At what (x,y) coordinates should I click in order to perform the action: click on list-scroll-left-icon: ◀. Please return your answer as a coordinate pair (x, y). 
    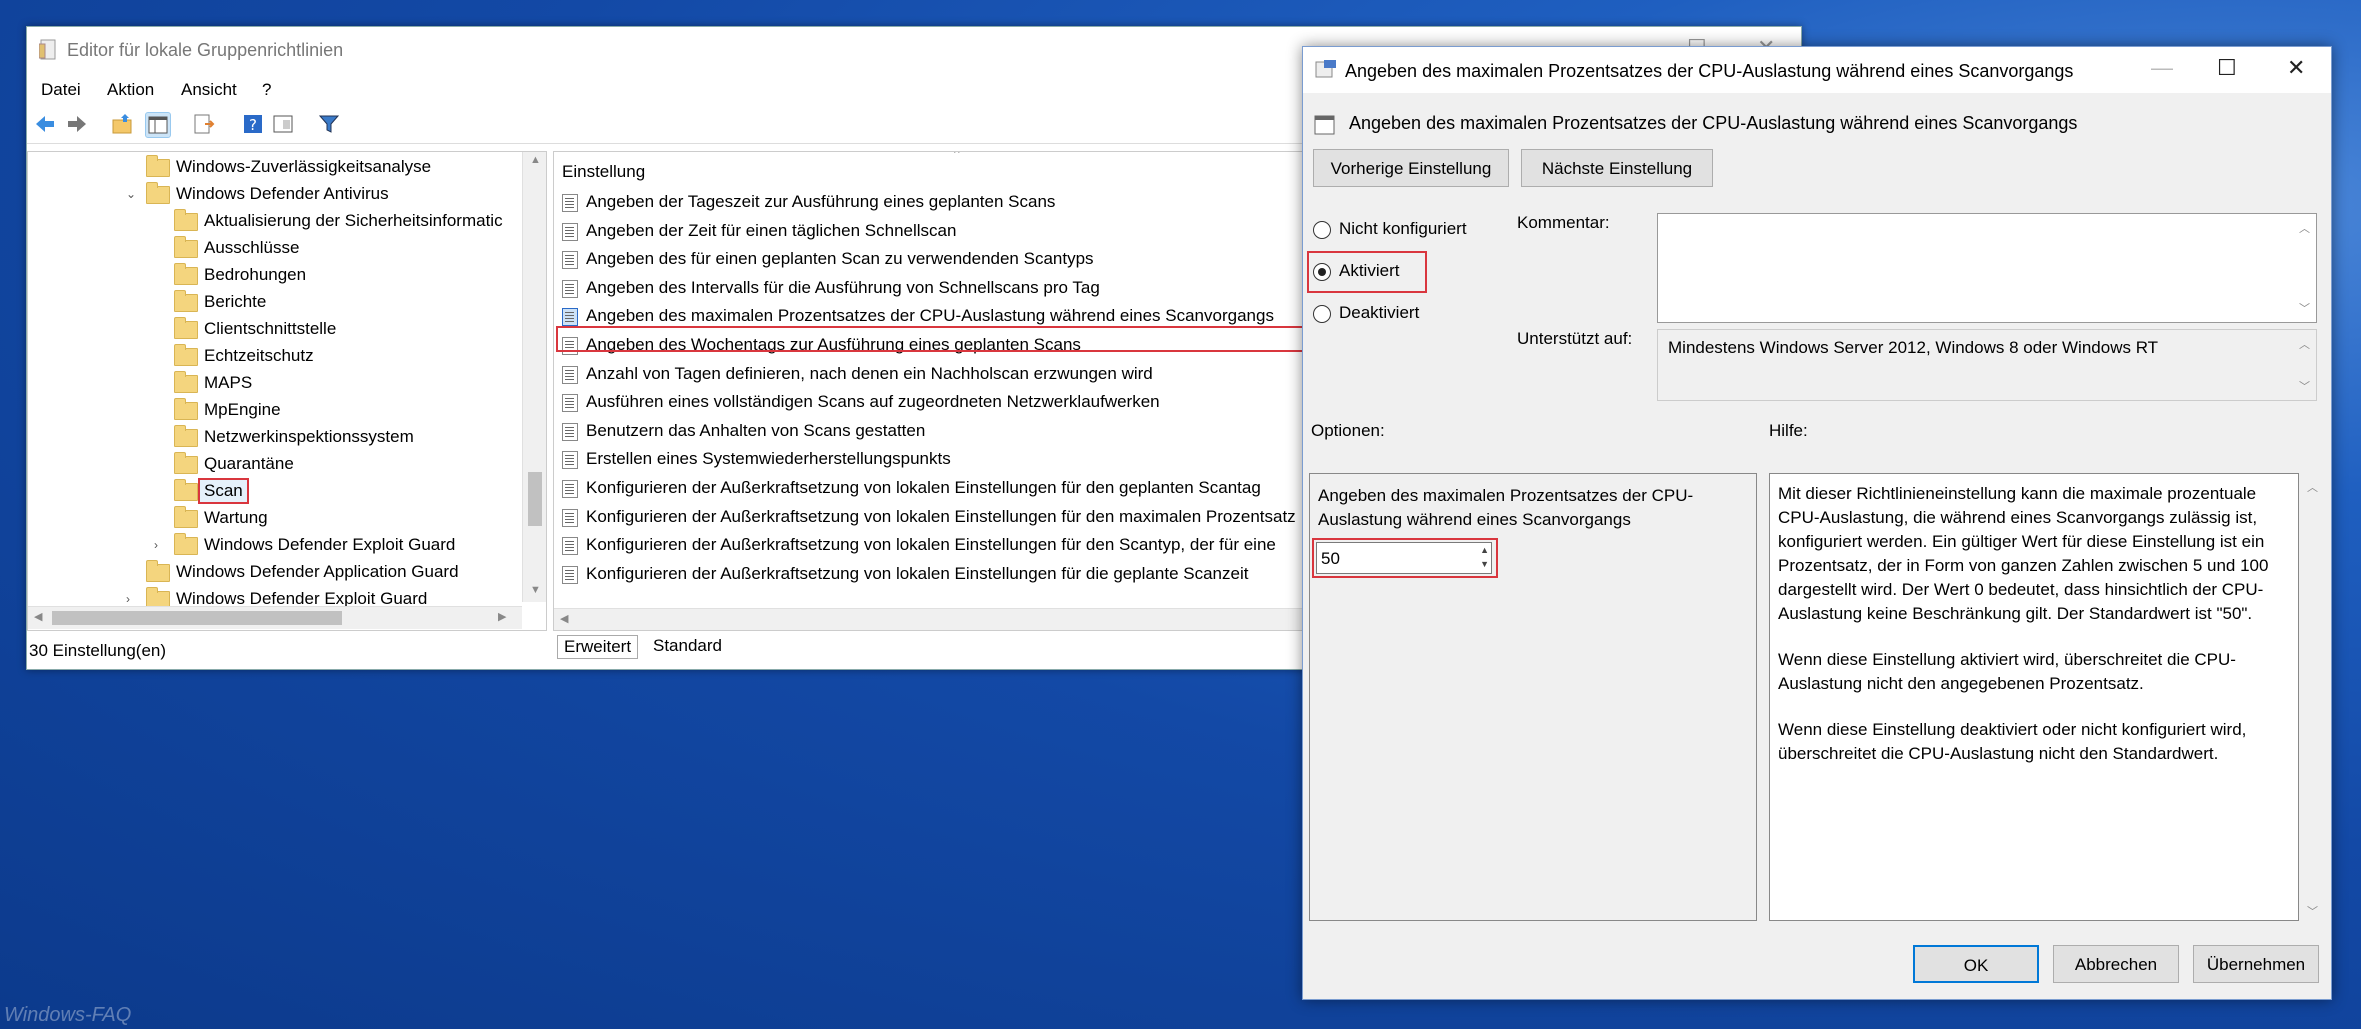
    Looking at the image, I should click on (564, 618).